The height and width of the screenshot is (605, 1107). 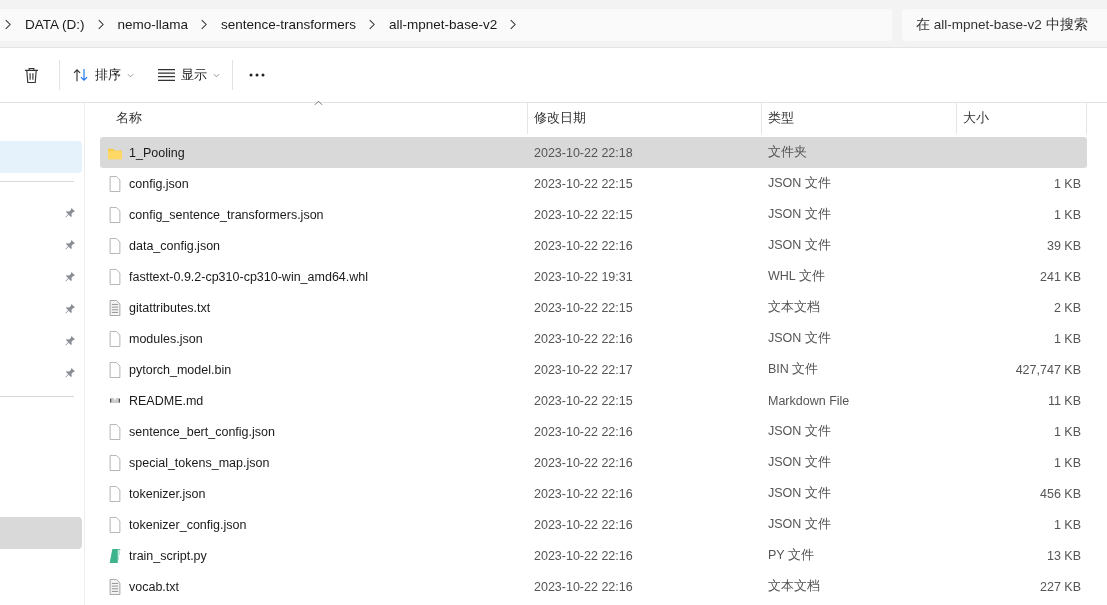 I want to click on file-name: vocab.txt, so click(x=154, y=586).